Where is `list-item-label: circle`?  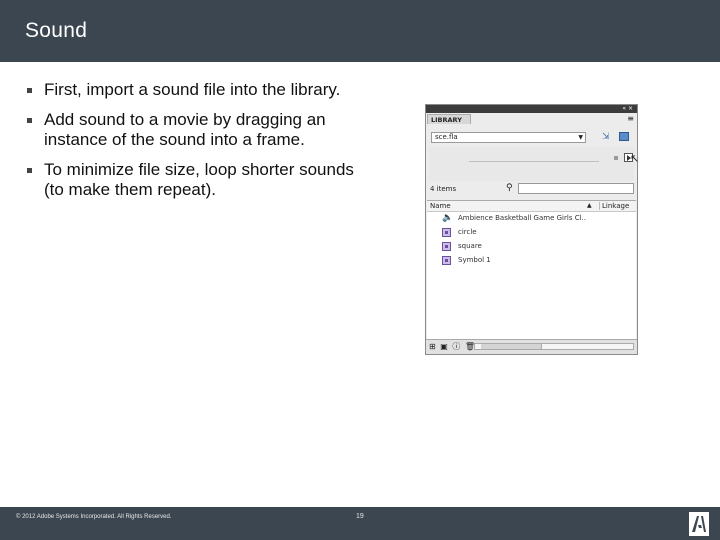 list-item-label: circle is located at coordinates (467, 232).